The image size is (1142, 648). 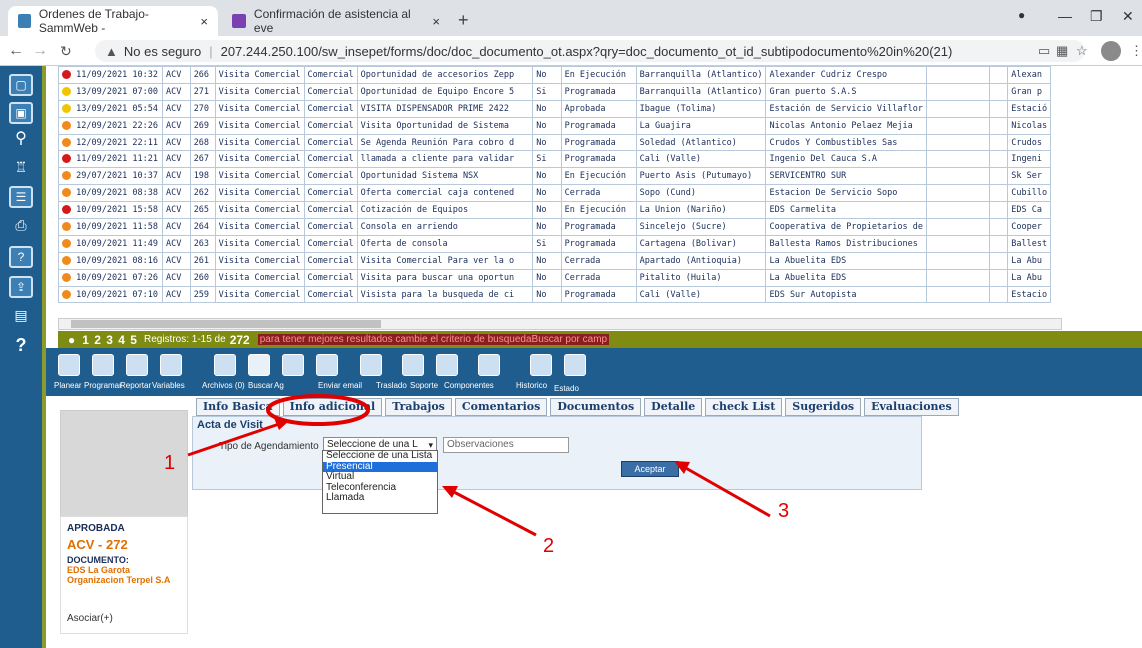 What do you see at coordinates (21, 287) in the screenshot?
I see `export-icon: ⇪` at bounding box center [21, 287].